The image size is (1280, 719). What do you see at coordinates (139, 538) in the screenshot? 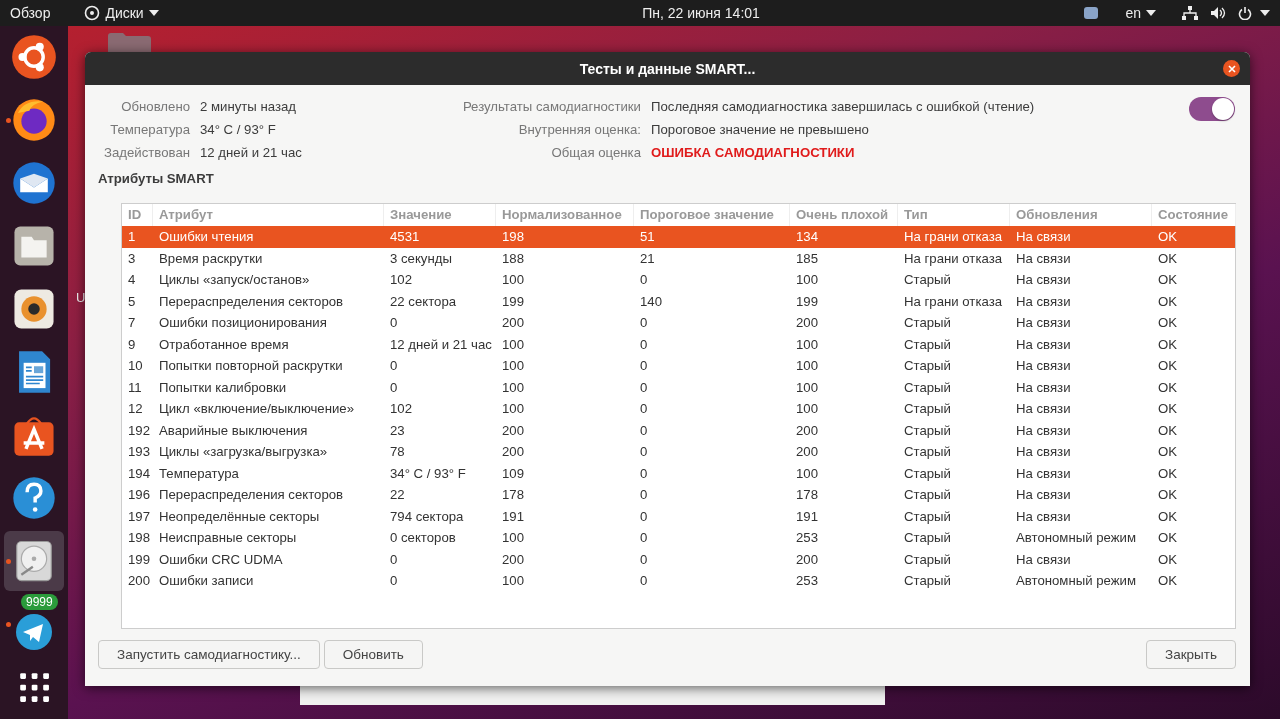
I see `table-cell-text: 198` at bounding box center [139, 538].